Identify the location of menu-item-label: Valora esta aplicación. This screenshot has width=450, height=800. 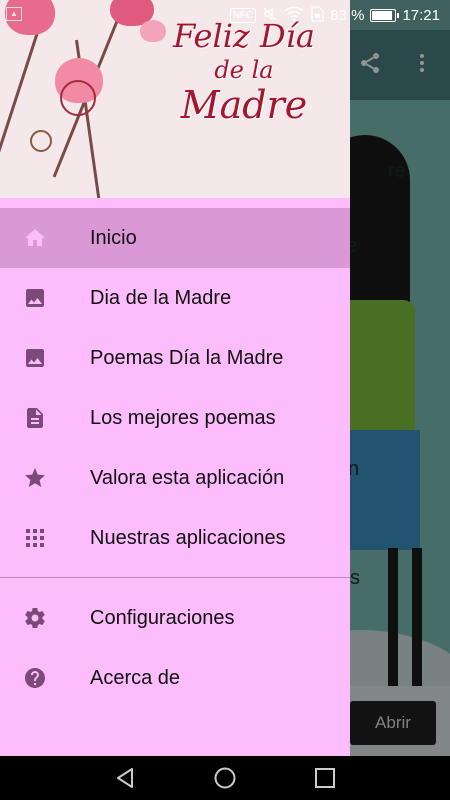
(187, 478).